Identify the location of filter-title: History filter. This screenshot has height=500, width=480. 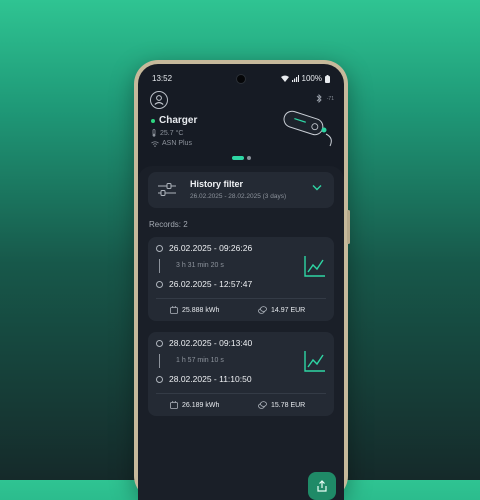
(217, 184).